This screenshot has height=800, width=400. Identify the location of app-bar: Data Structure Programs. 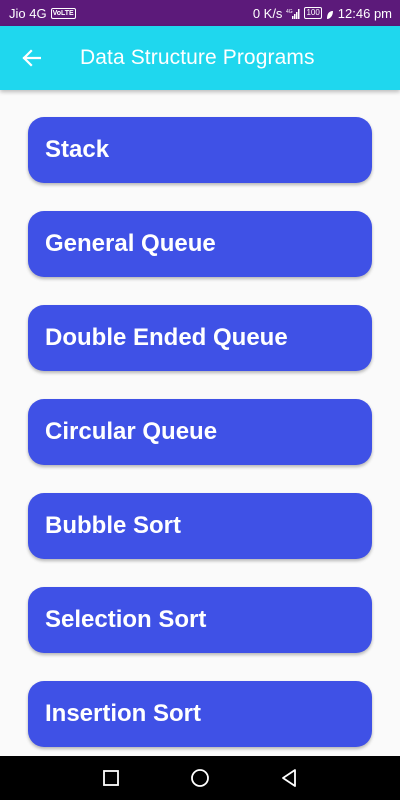
(200, 58).